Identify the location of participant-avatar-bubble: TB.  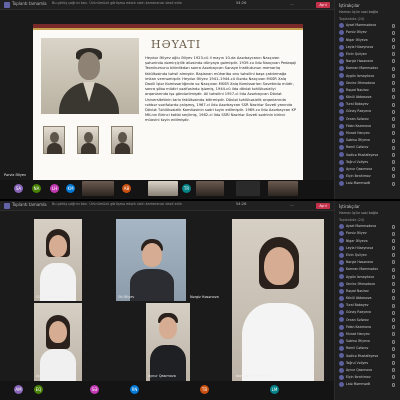
(204, 389).